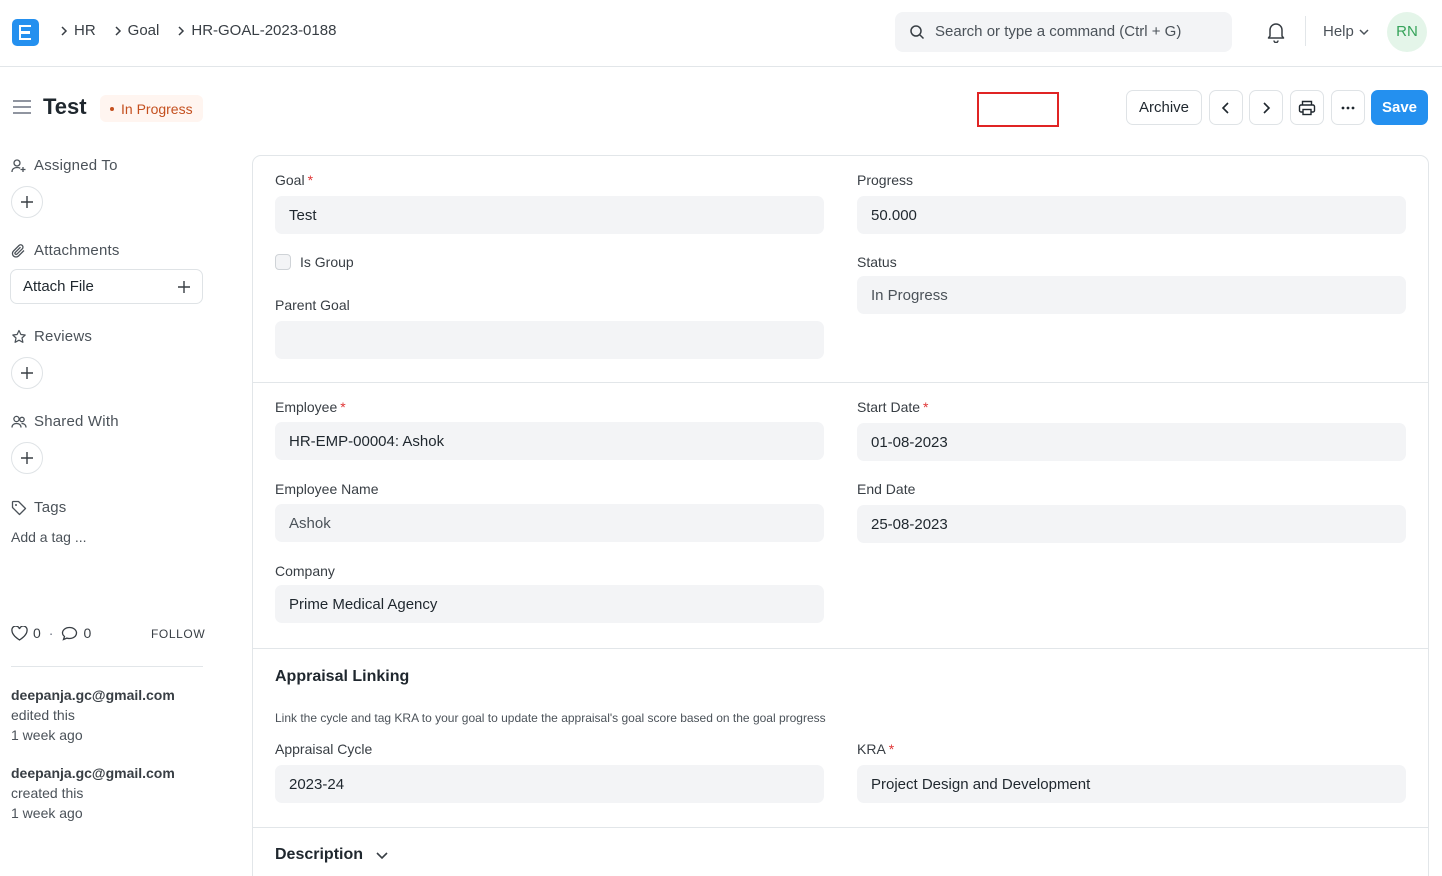 This screenshot has height=876, width=1442. Describe the element at coordinates (886, 489) in the screenshot. I see `end-date-label: End Date` at that location.